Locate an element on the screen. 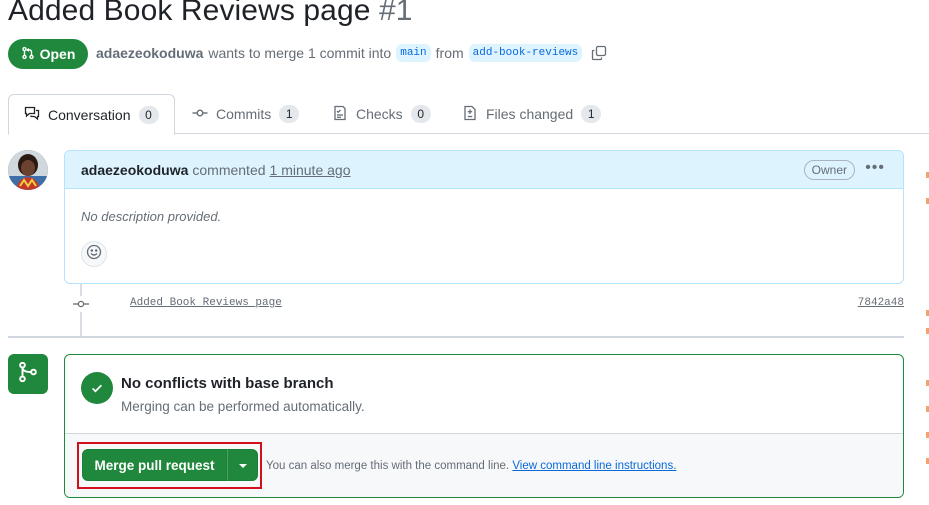 This screenshot has height=505, width=929. pr-state-label: Open is located at coordinates (57, 54).